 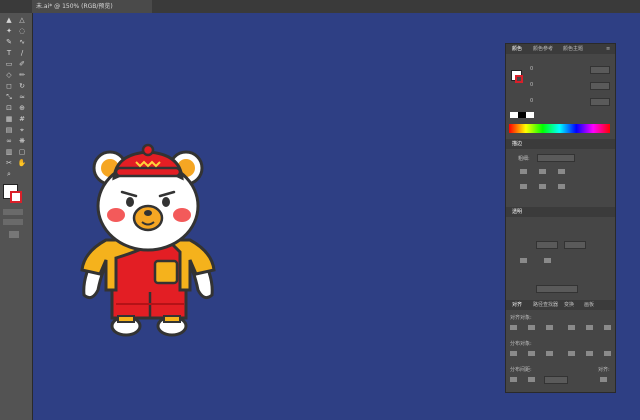 What do you see at coordinates (542, 186) in the screenshot?
I see `arrowhead-icon` at bounding box center [542, 186].